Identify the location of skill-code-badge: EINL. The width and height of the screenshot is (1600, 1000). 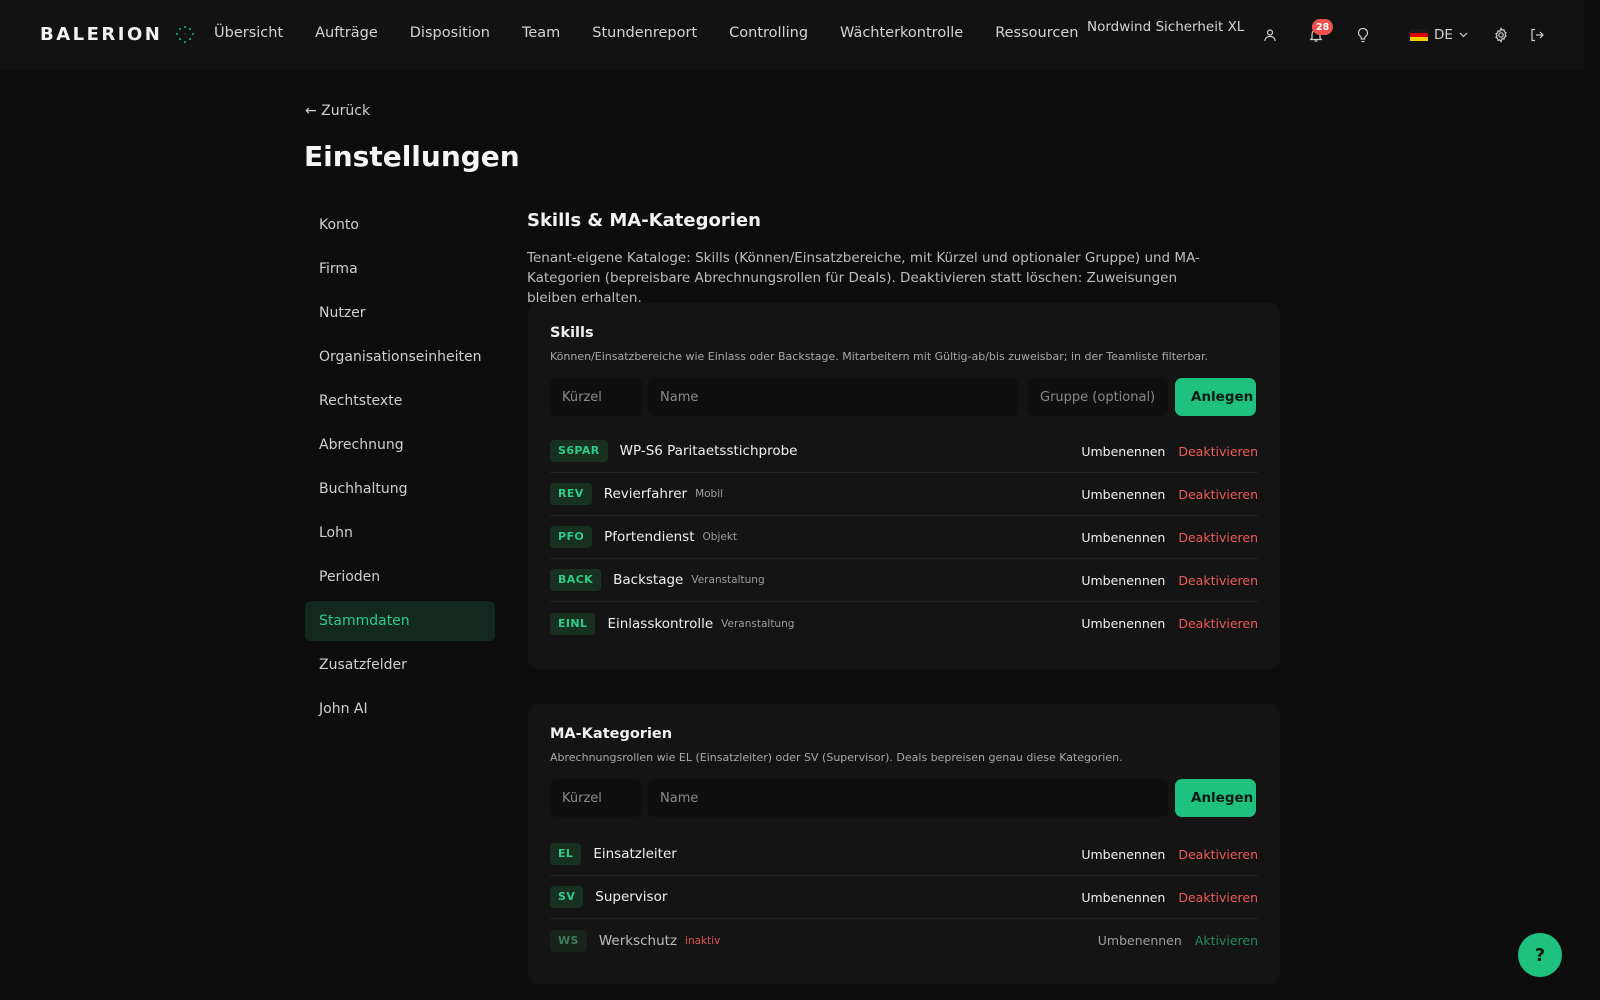
(573, 623).